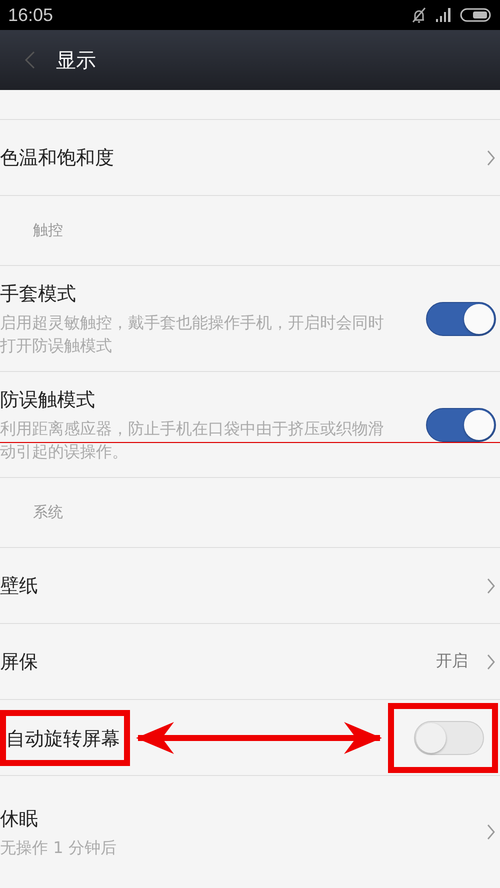 The image size is (500, 888). I want to click on page-title: 显示, so click(76, 60).